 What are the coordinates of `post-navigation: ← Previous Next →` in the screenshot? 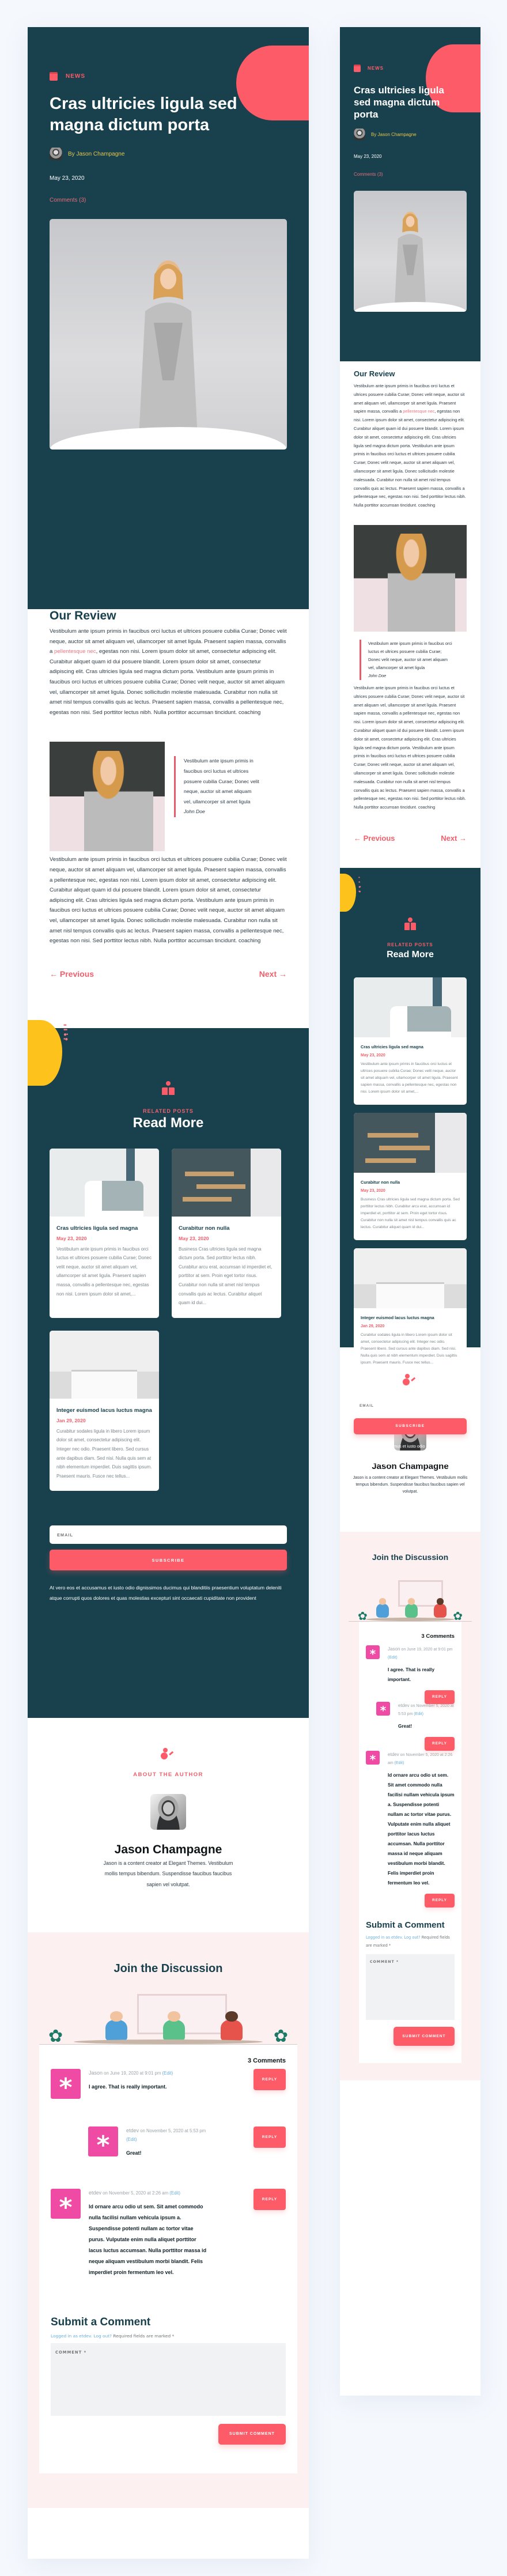 It's located at (168, 974).